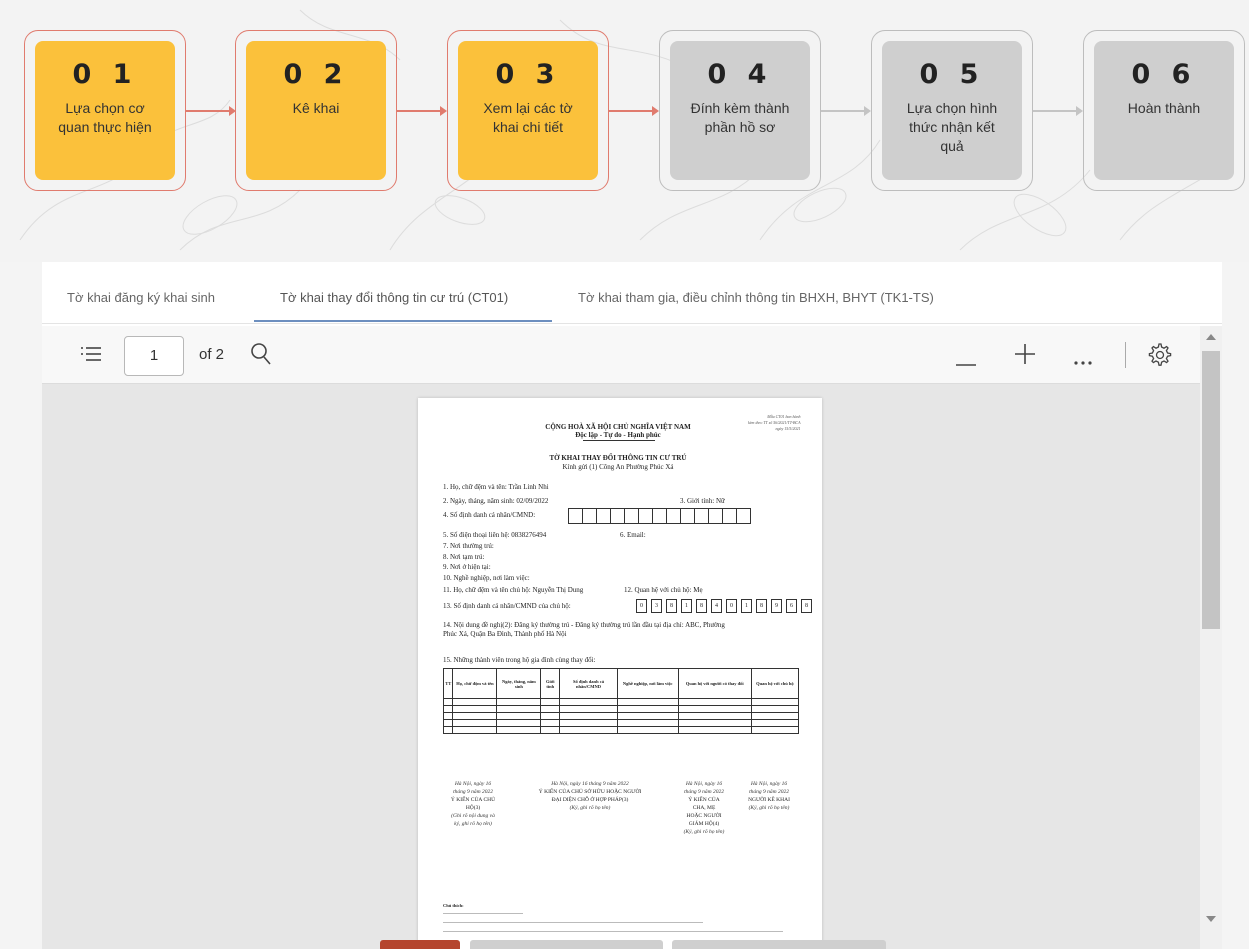 The height and width of the screenshot is (949, 1249). I want to click on step-1: 0 1 Lựa chọn cơ quan thực hiện, so click(105, 110).